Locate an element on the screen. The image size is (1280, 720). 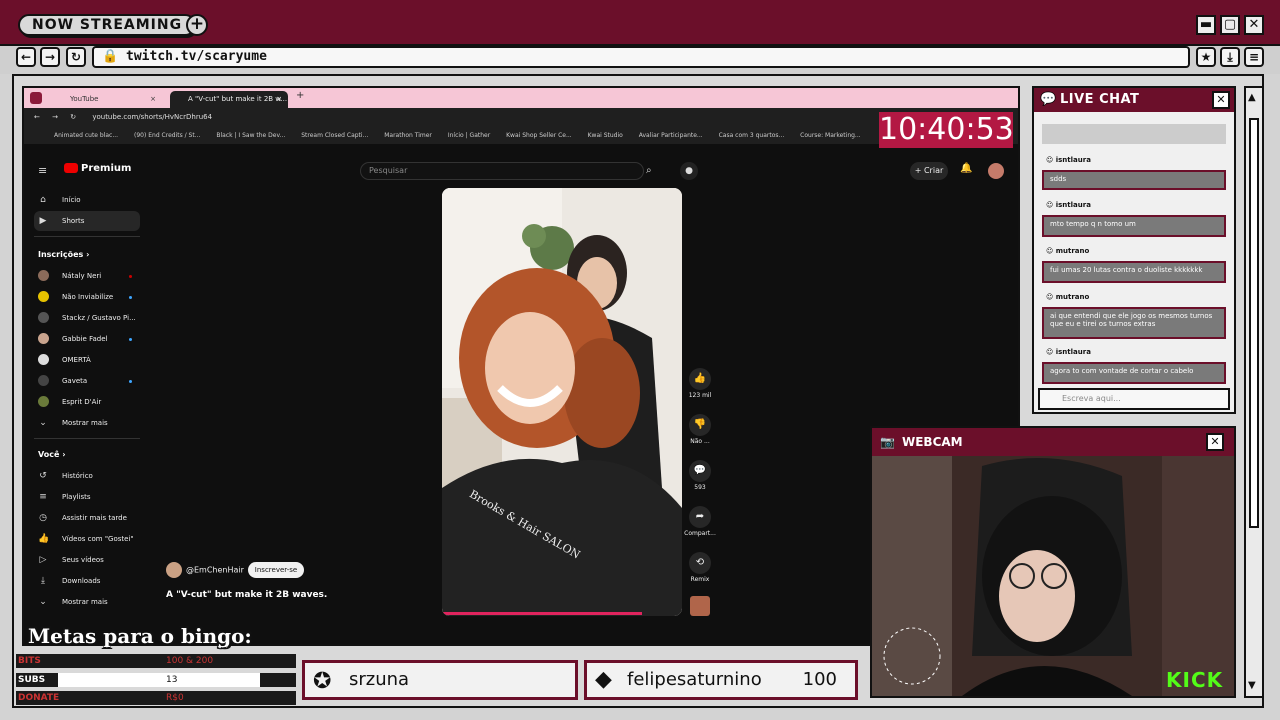
search-icon: ⌕ is located at coordinates (653, 171).